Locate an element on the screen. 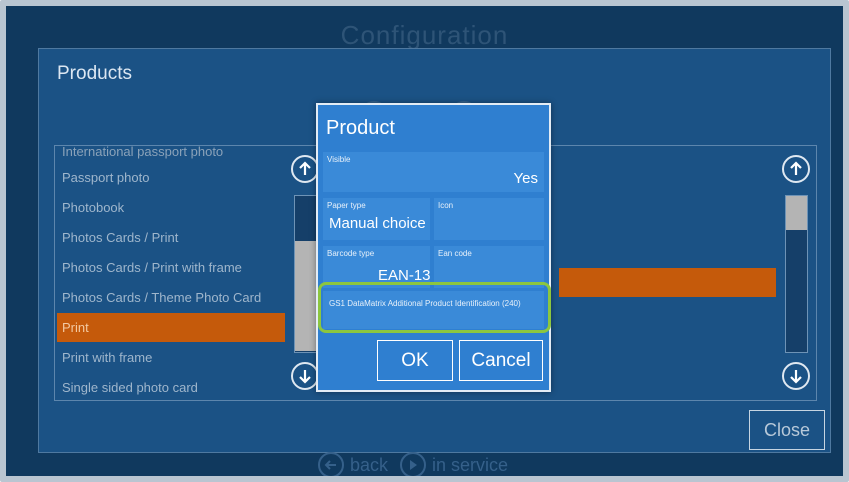 This screenshot has height=482, width=849. visible-field: Visible Yes is located at coordinates (433, 172).